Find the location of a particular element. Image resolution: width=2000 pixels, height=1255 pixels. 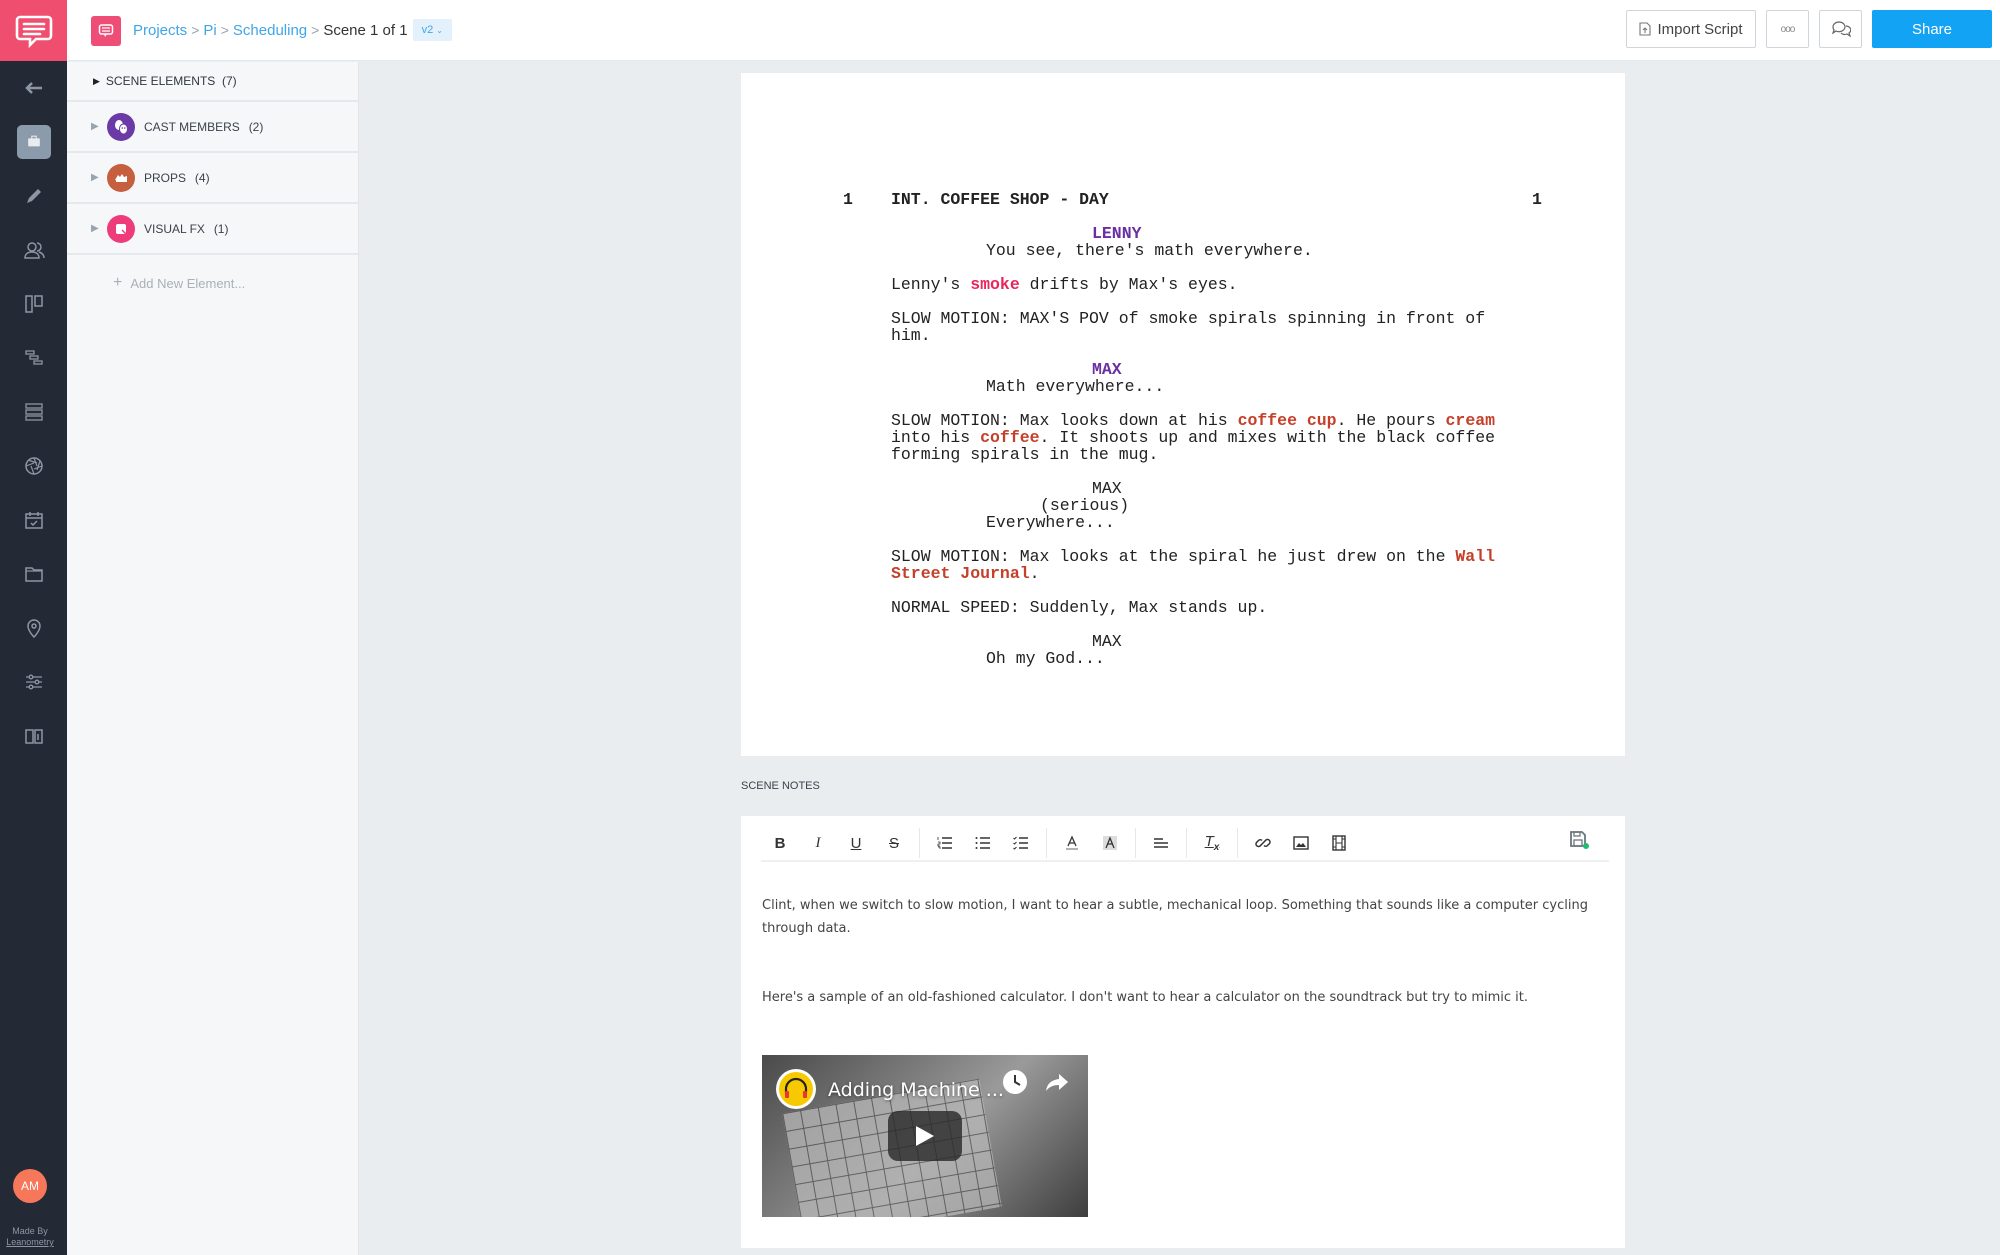

editor-toolbar: B I U S Tx is located at coordinates (1185, 844).